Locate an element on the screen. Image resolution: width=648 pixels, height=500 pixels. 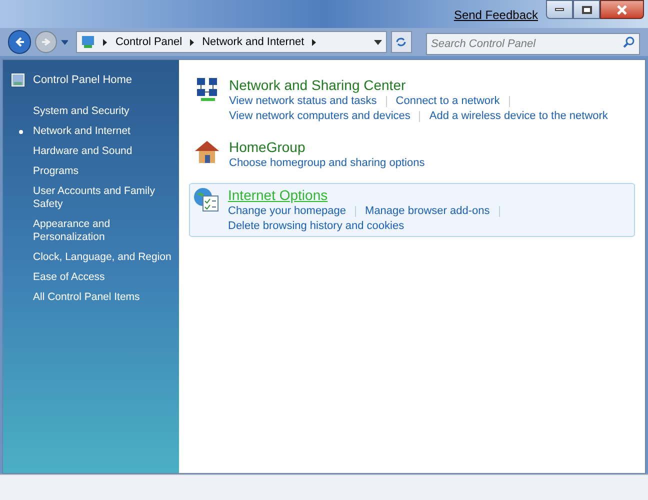
refresh-button is located at coordinates (401, 42).